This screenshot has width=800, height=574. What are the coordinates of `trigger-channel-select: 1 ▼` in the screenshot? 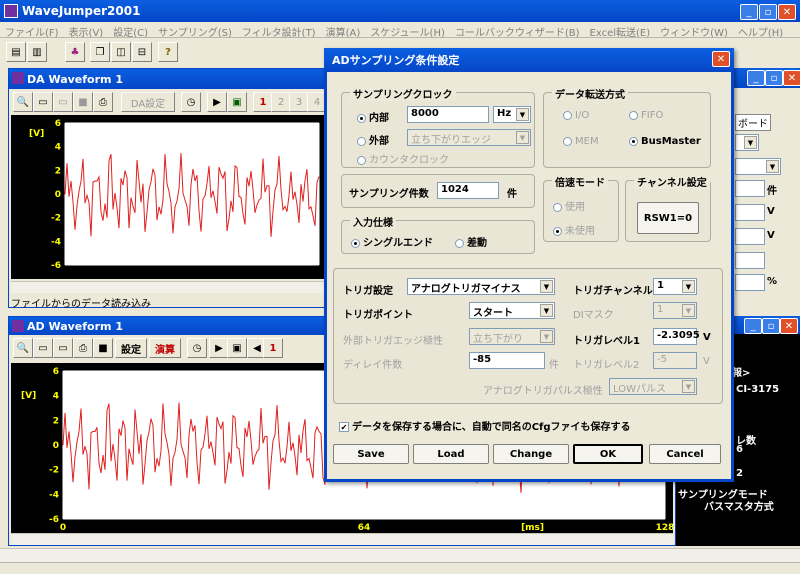 It's located at (675, 286).